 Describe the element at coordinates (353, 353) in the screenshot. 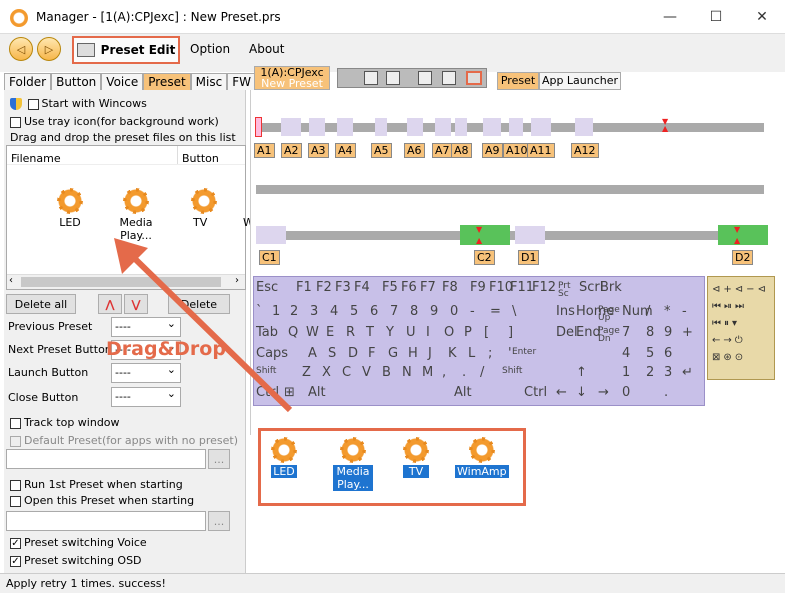

I see `key-d: D` at that location.